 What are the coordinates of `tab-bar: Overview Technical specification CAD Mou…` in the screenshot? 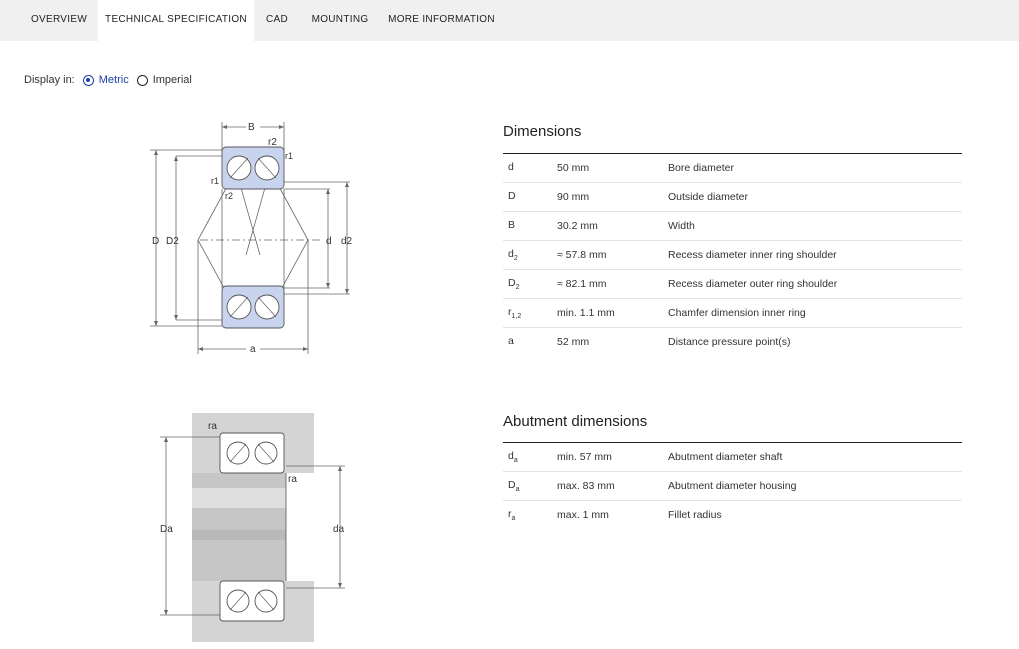 It's located at (509, 20).